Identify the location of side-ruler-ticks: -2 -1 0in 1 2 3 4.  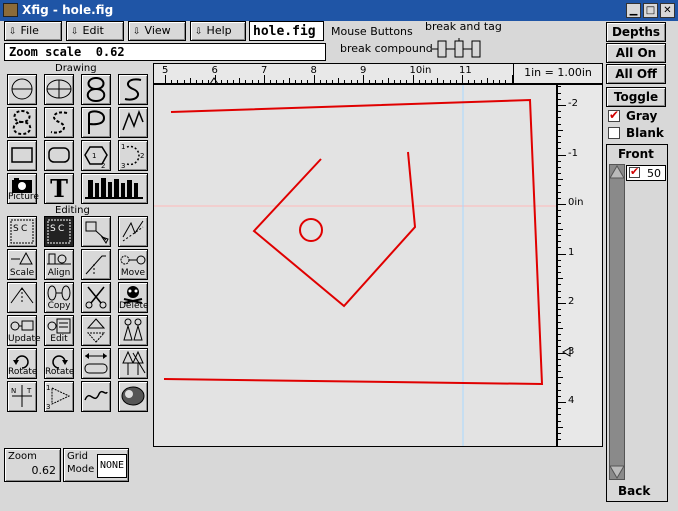
(580, 265).